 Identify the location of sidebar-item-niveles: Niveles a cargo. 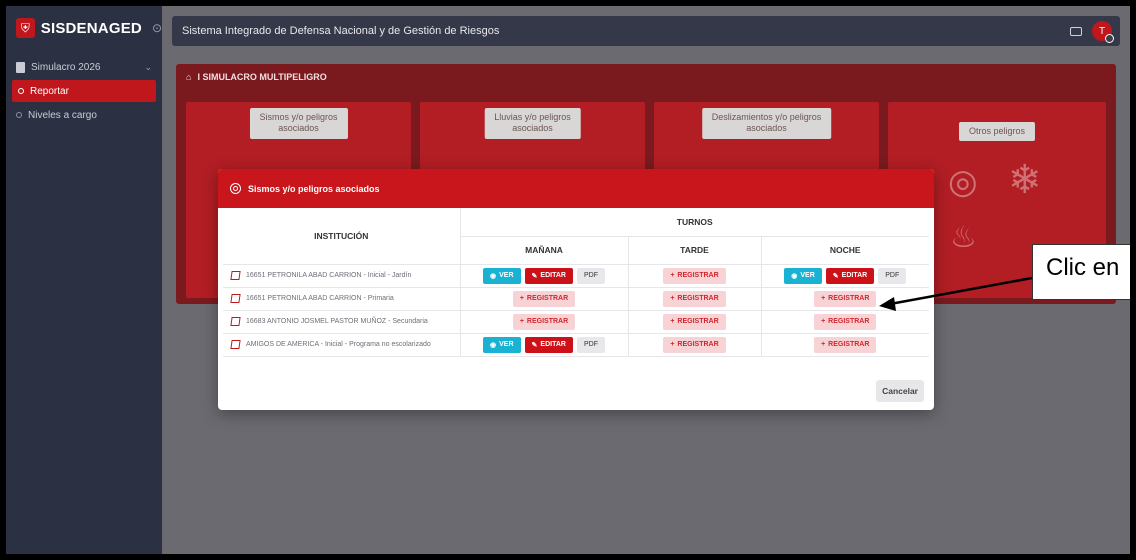
(84, 115).